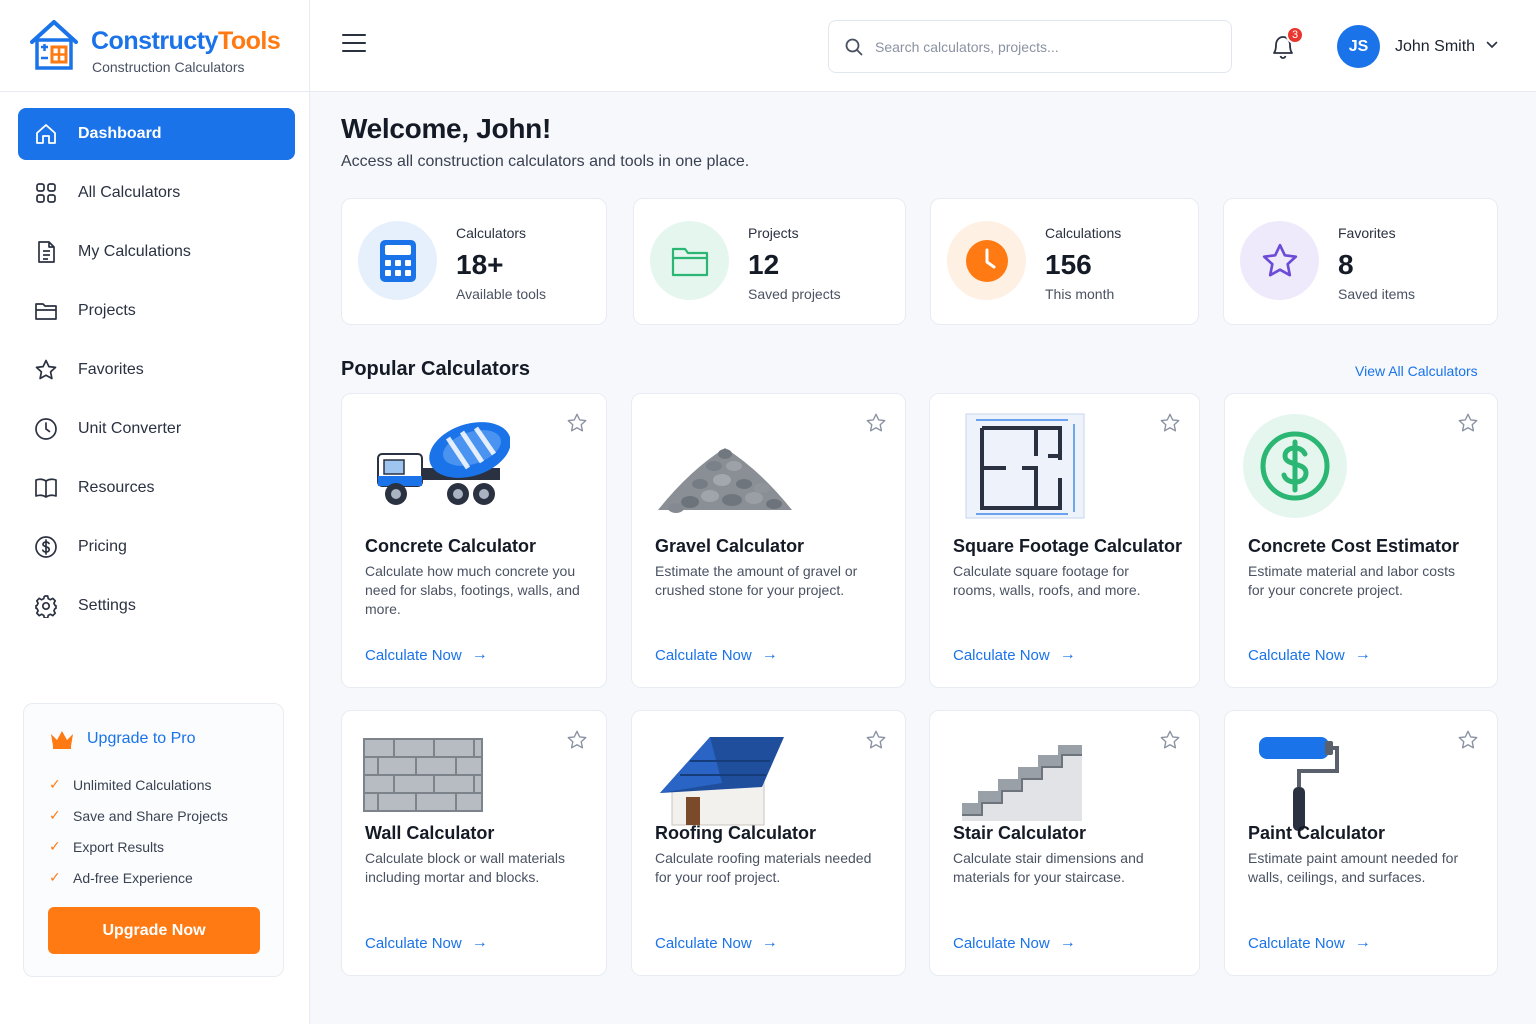 The width and height of the screenshot is (1536, 1024). What do you see at coordinates (46, 193) in the screenshot?
I see `grid-icon` at bounding box center [46, 193].